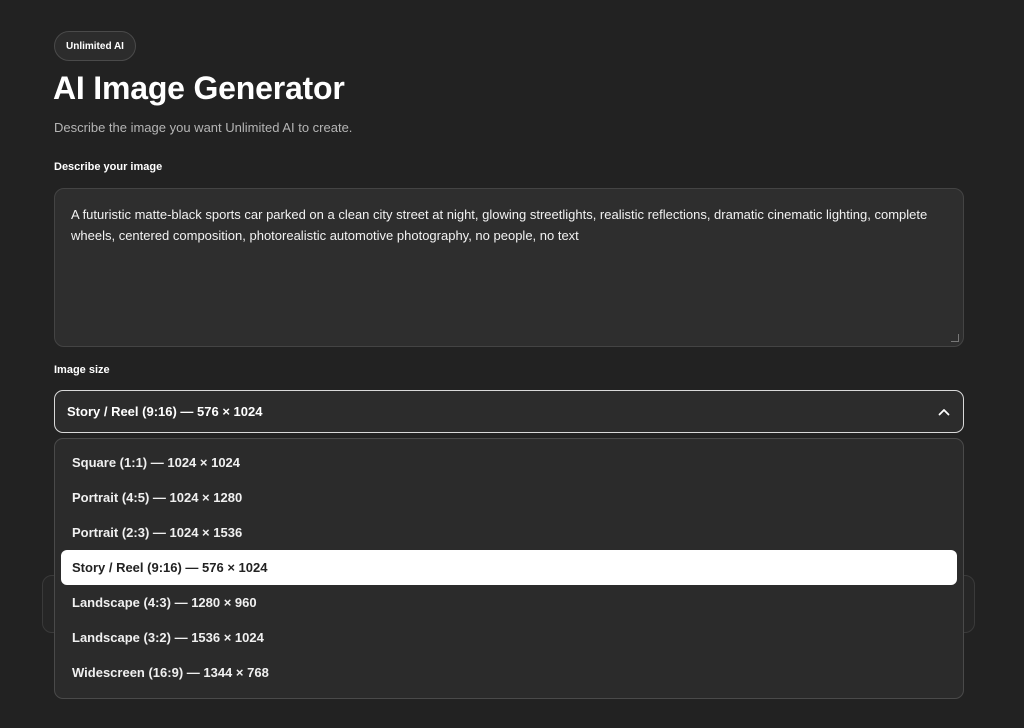 The image size is (1024, 728). What do you see at coordinates (509, 602) in the screenshot?
I see `size-option-landscape-4-3: Landscape (4:3) — 1280 × 960` at bounding box center [509, 602].